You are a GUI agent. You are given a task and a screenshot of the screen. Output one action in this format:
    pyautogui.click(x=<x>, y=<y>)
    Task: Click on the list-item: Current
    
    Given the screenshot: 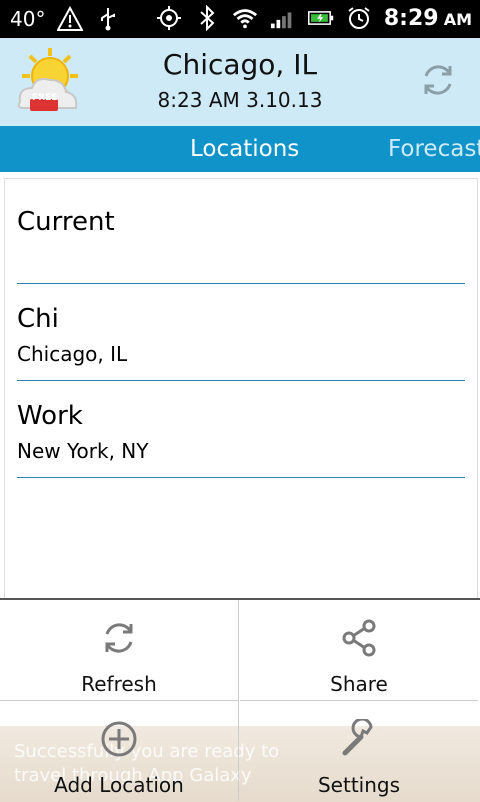 What is the action you would take?
    pyautogui.click(x=241, y=231)
    